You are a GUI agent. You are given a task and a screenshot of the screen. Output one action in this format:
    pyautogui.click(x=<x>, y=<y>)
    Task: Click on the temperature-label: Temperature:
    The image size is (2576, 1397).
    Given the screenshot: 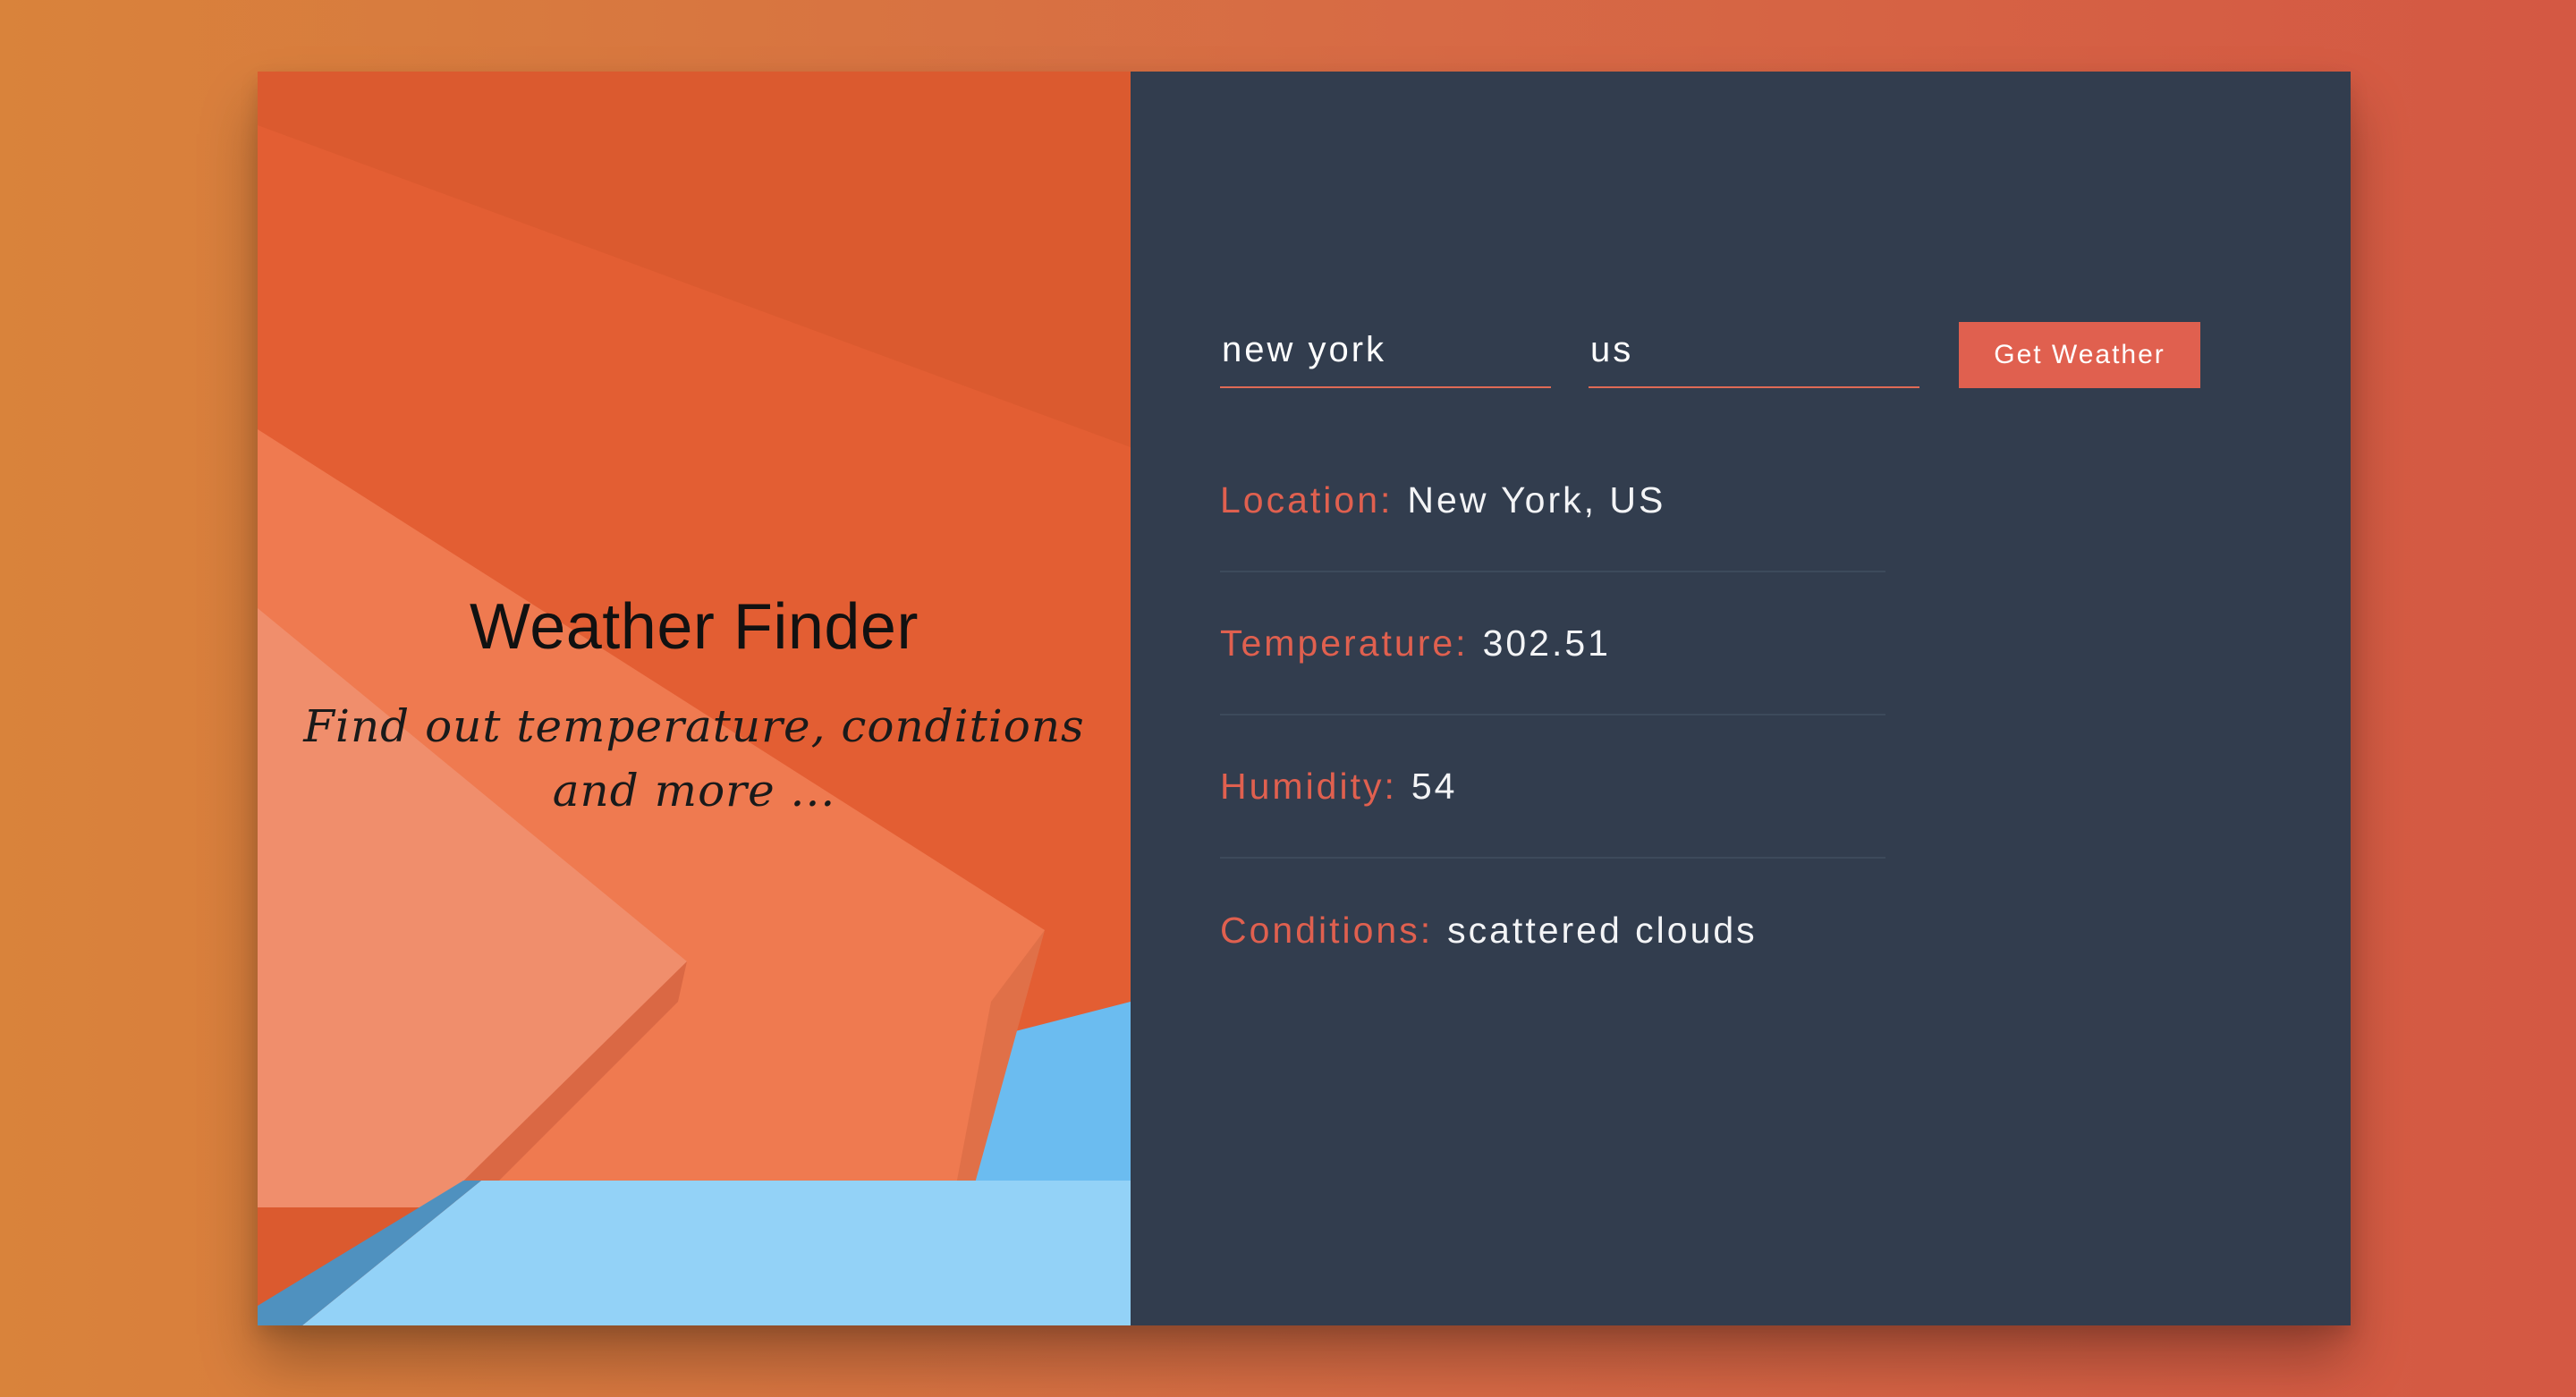 What is the action you would take?
    pyautogui.click(x=1344, y=643)
    